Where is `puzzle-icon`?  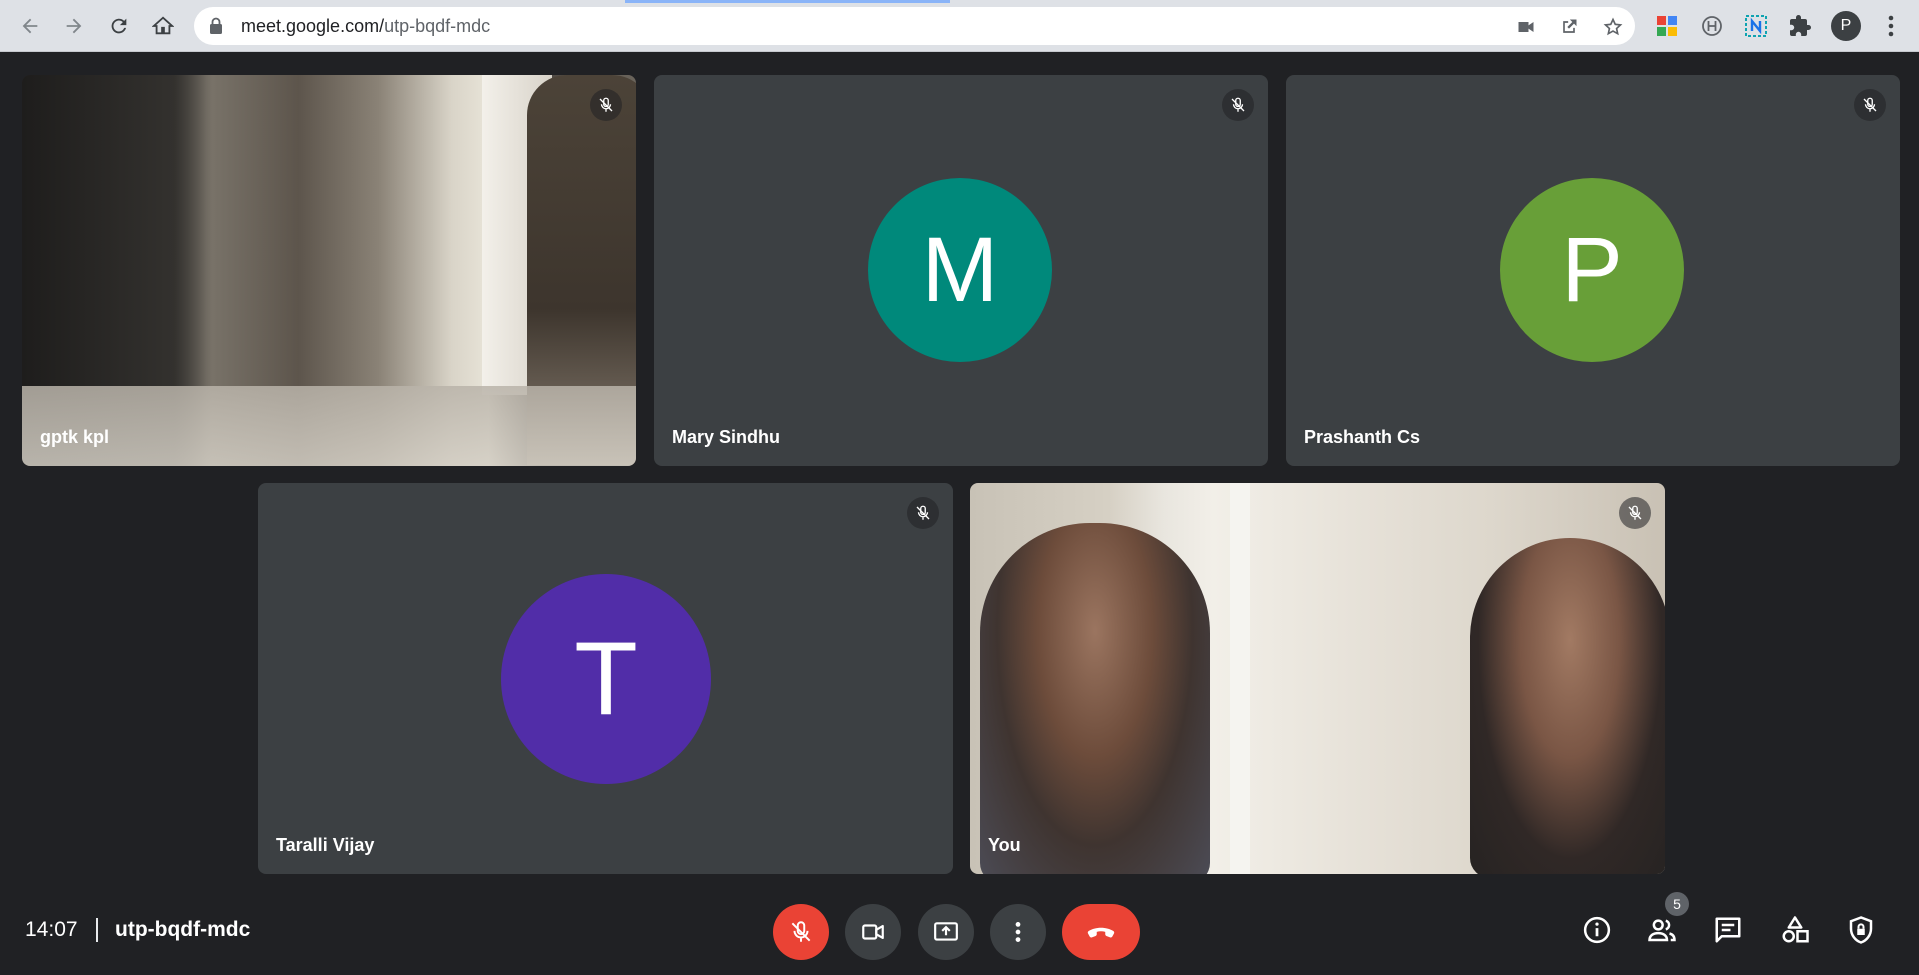
puzzle-icon is located at coordinates (1800, 25).